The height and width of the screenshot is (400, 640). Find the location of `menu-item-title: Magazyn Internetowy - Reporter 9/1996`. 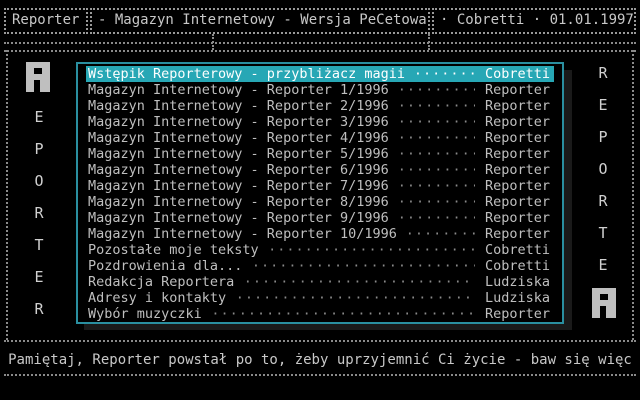

menu-item-title: Magazyn Internetowy - Reporter 9/1996 is located at coordinates (238, 218).